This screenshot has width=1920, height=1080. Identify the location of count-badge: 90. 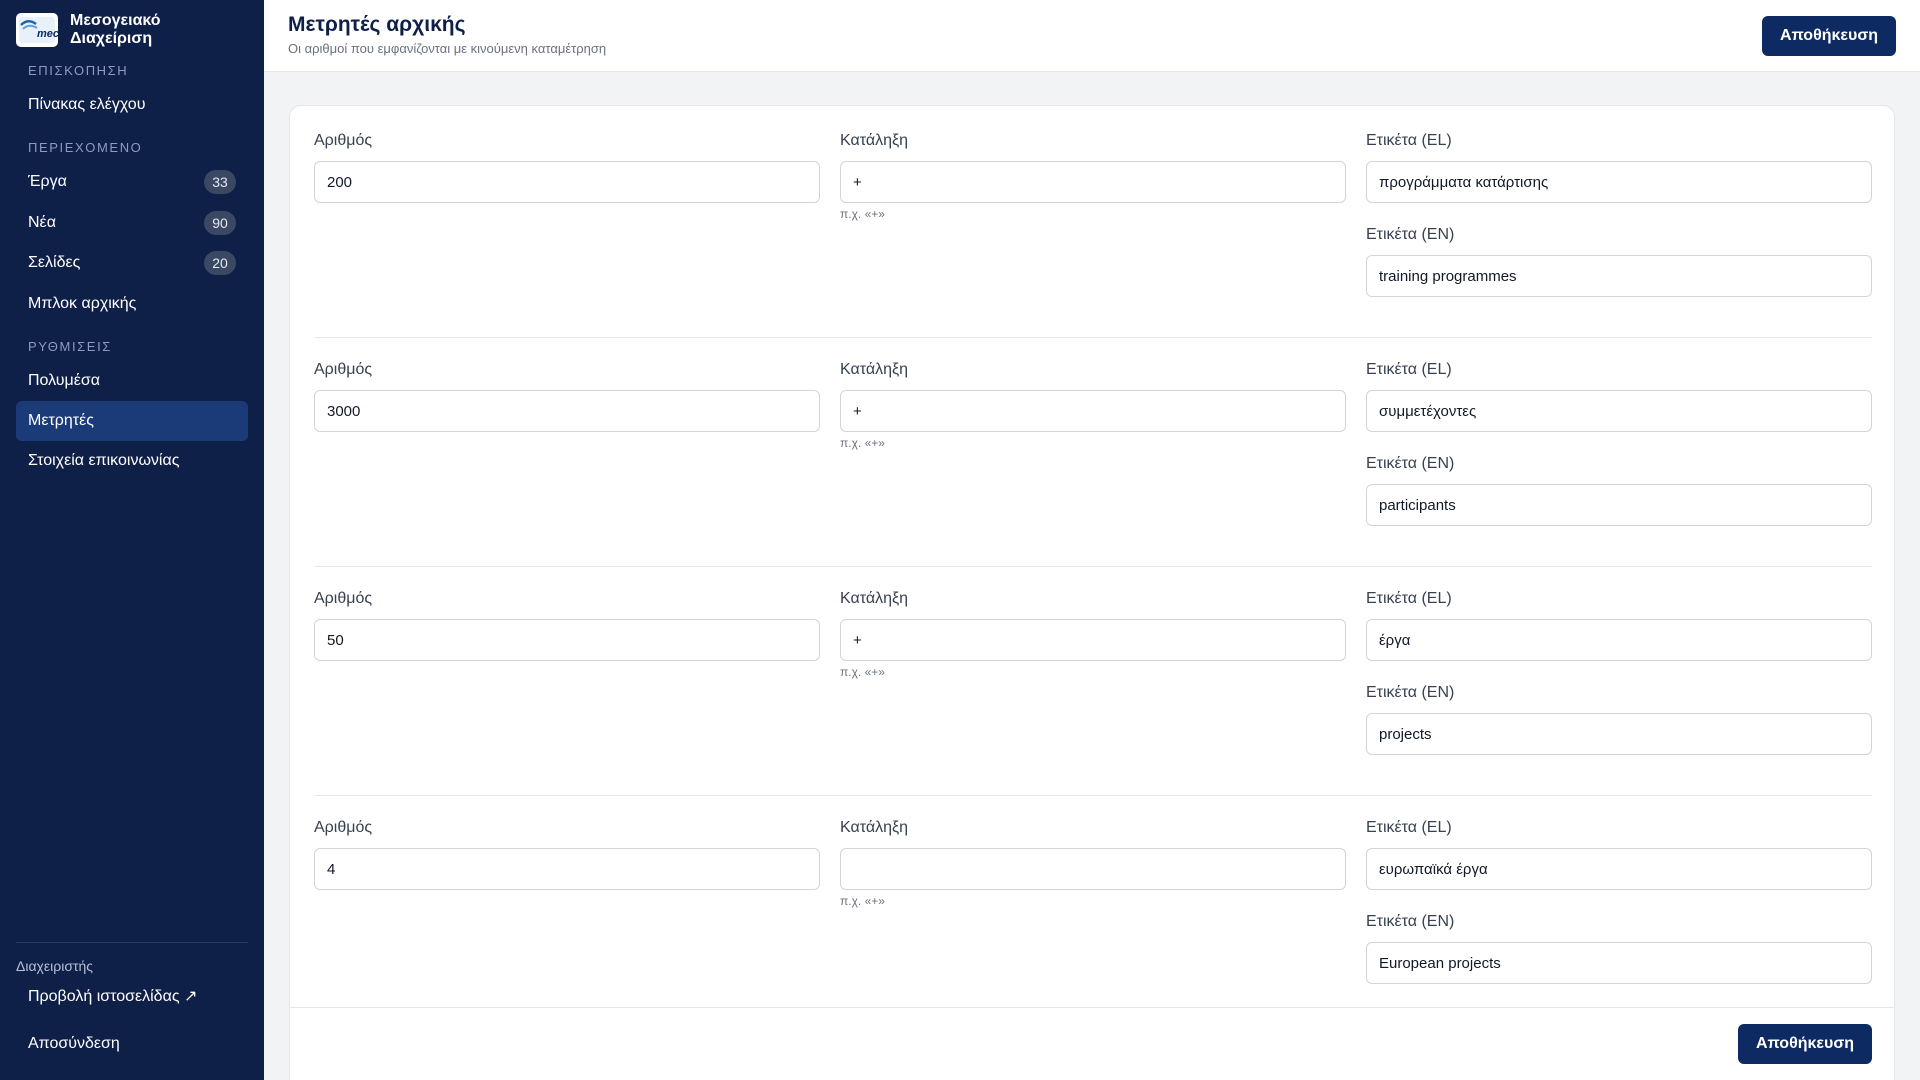
(220, 223).